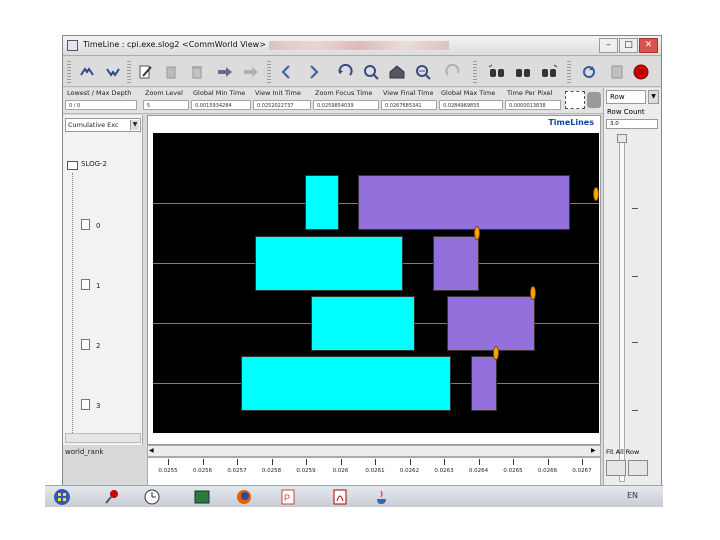 This screenshot has width=720, height=540. Describe the element at coordinates (374, 451) in the screenshot. I see `timeline-hscrollbar: ◀ ▶` at that location.